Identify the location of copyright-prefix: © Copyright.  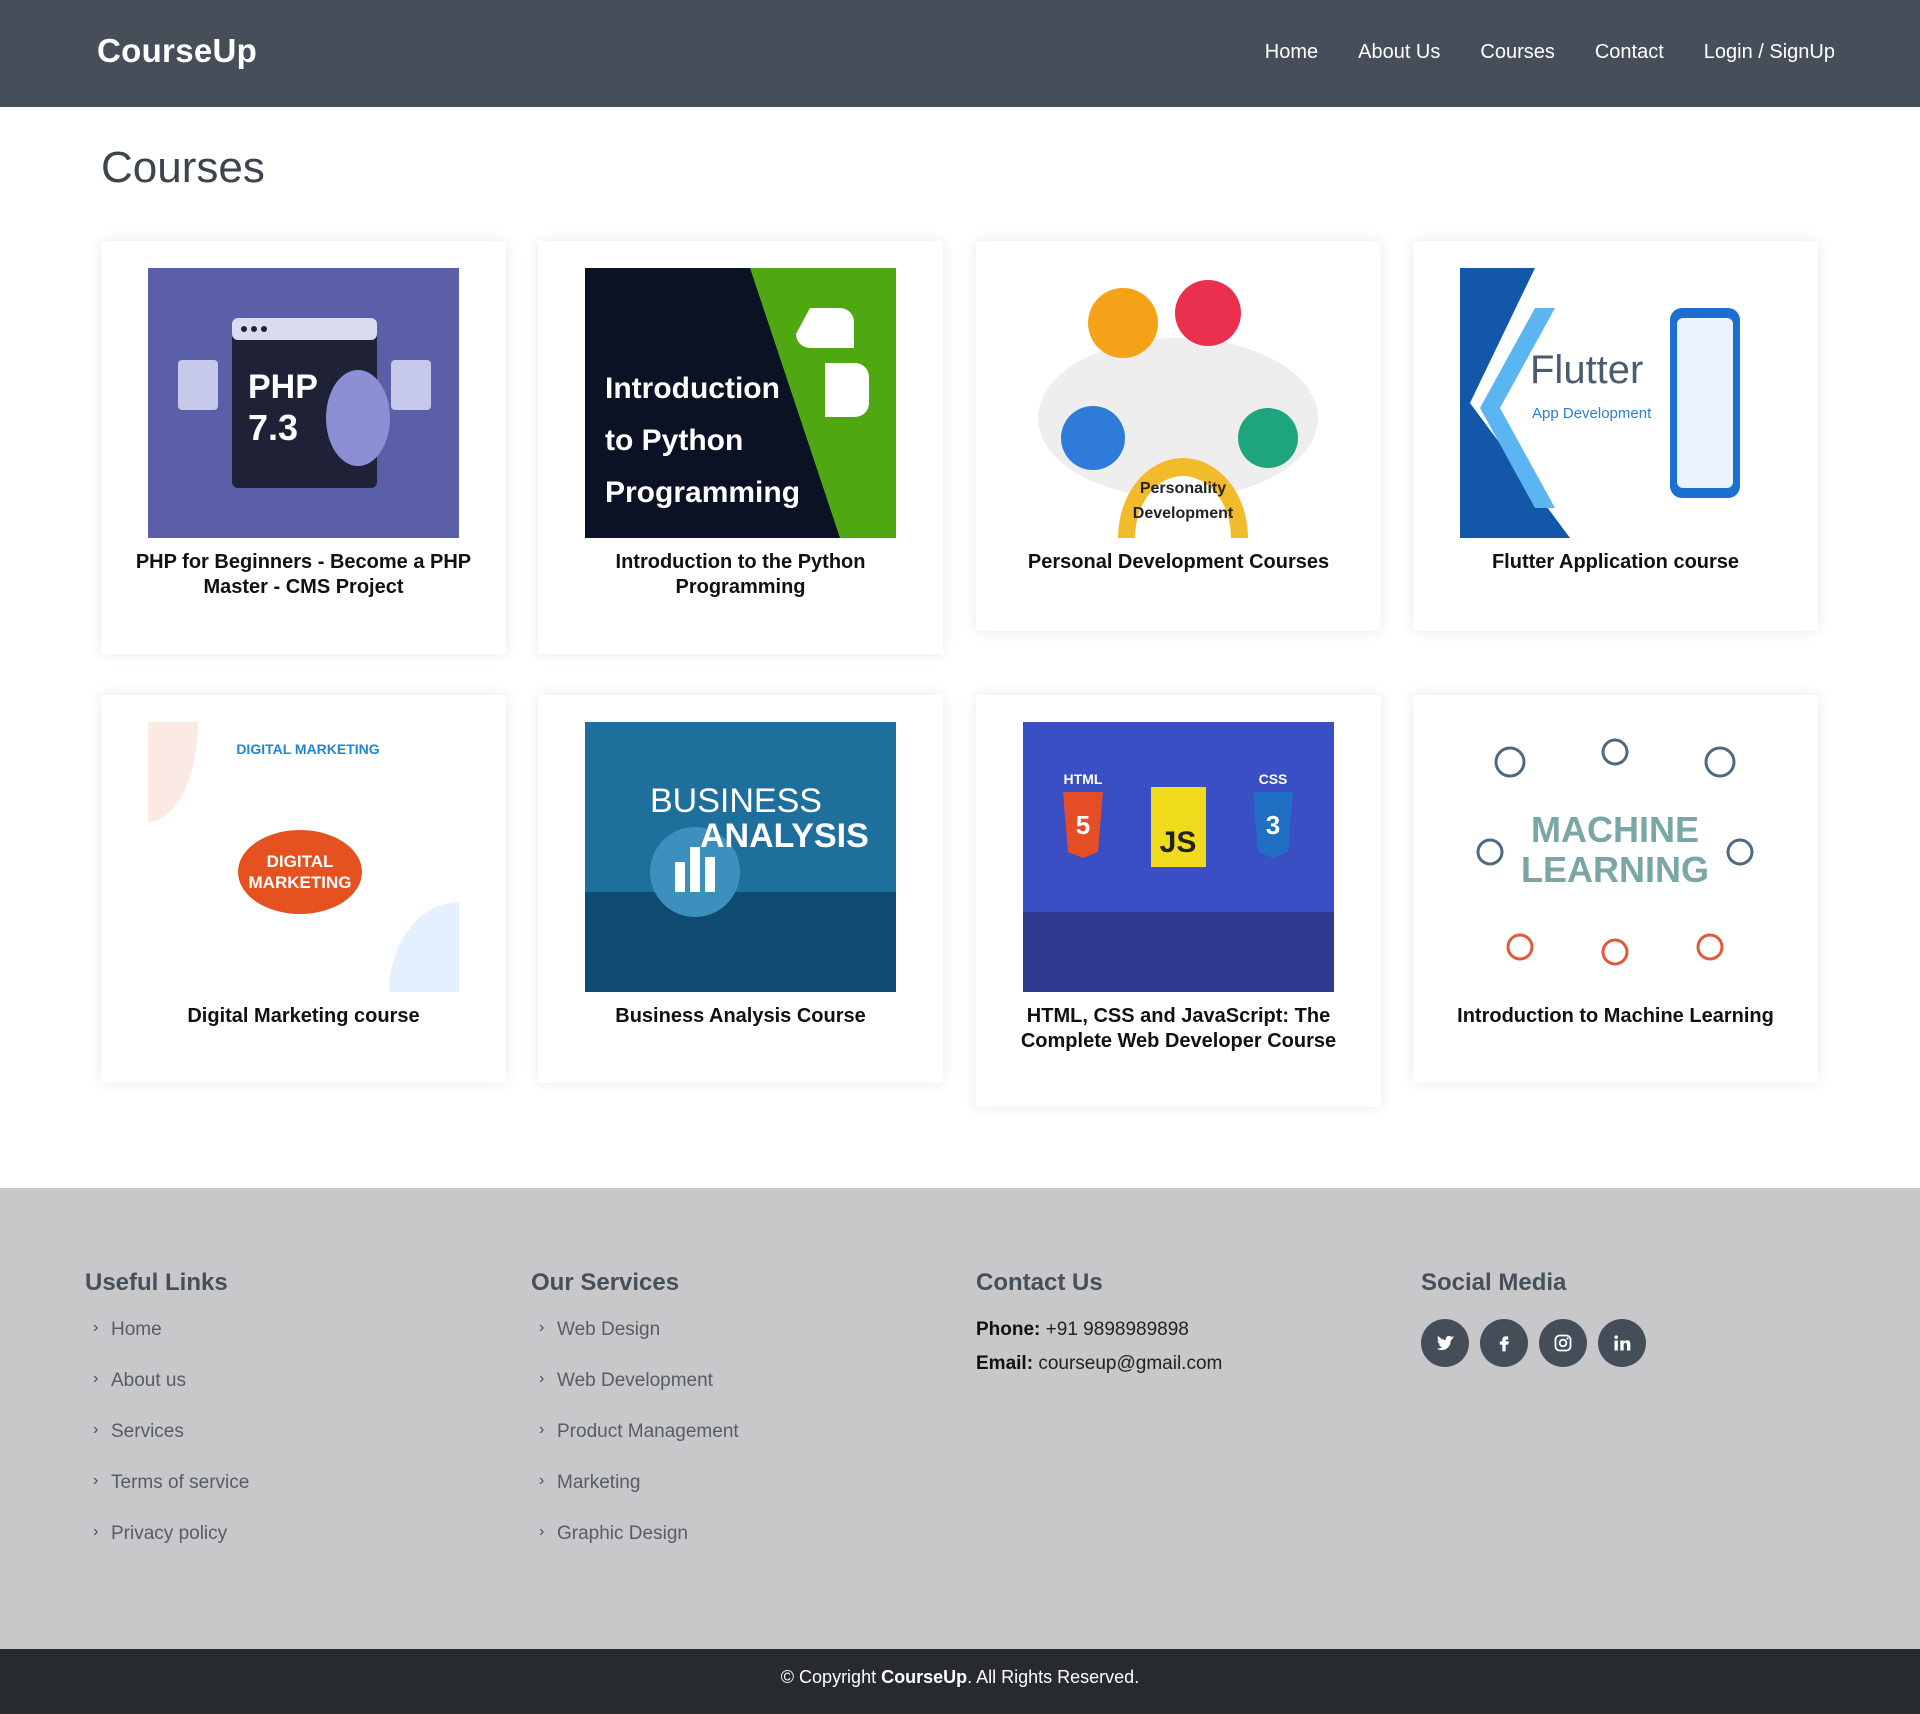
(828, 1677).